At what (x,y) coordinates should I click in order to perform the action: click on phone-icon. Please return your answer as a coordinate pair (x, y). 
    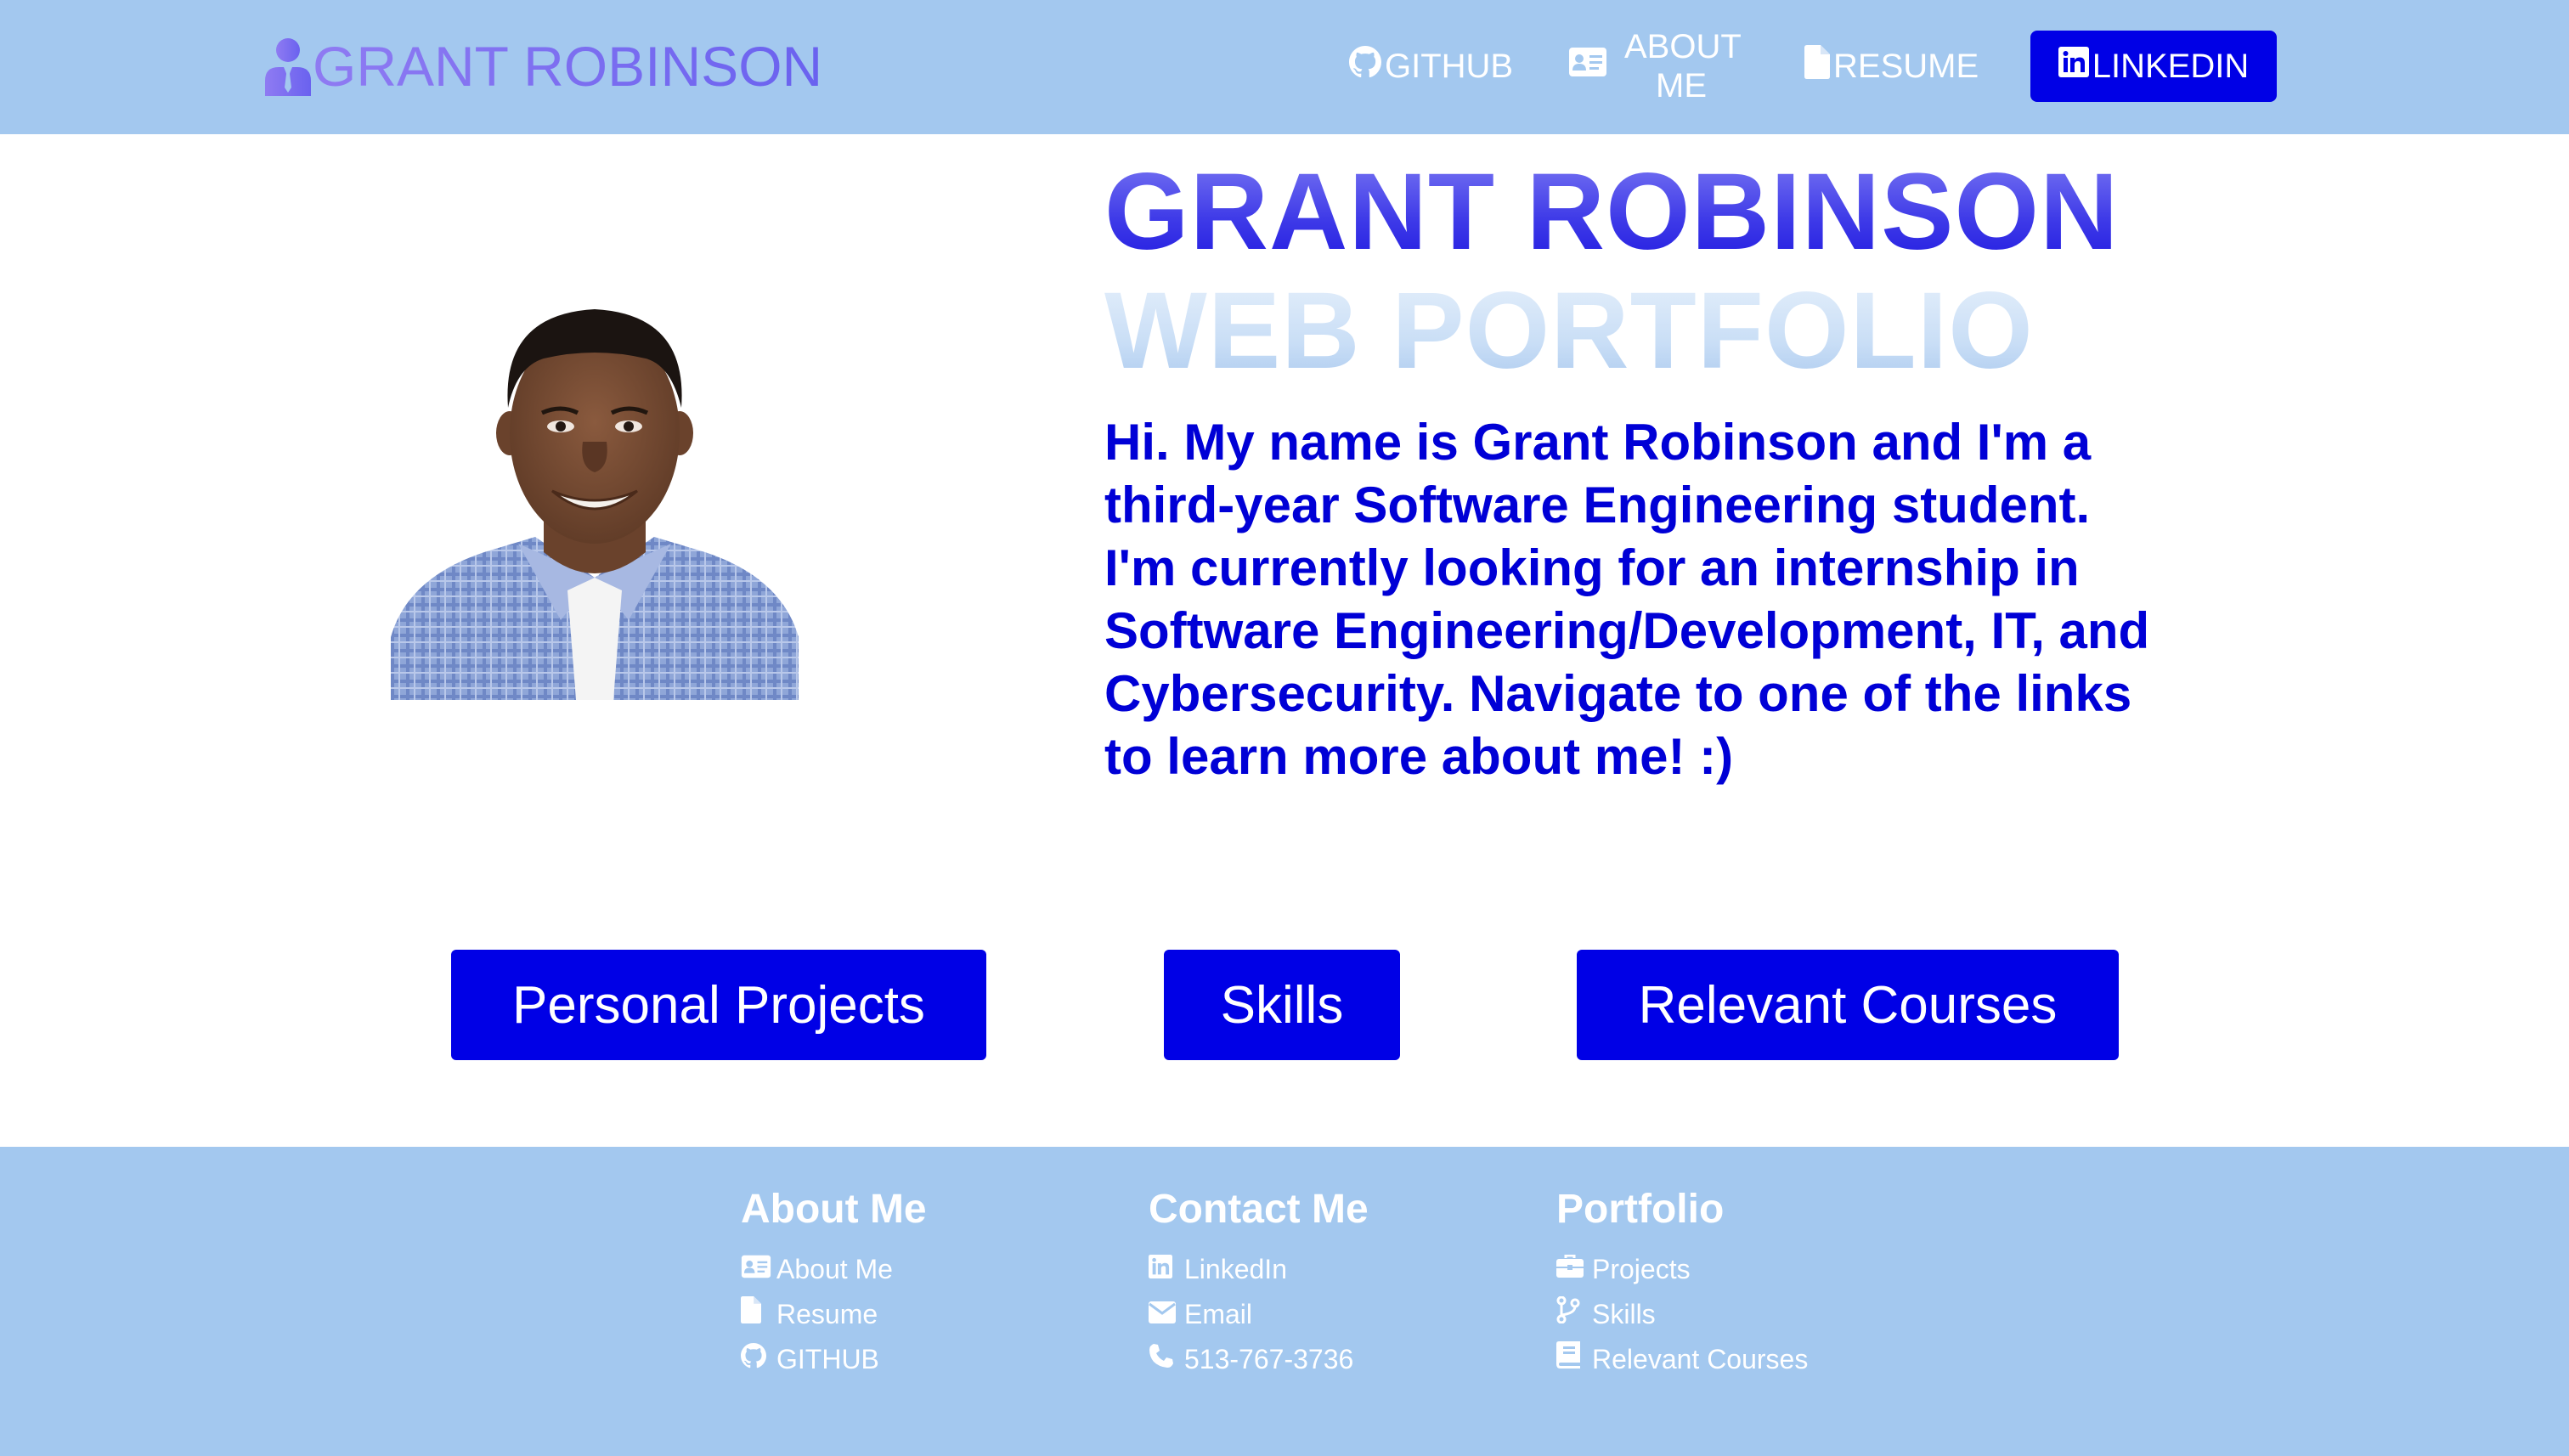
    Looking at the image, I should click on (1165, 1360).